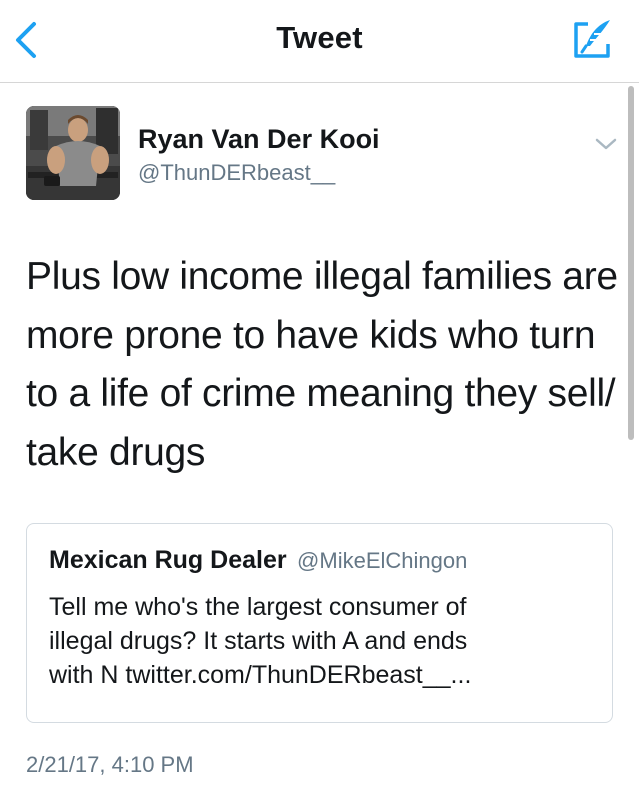 The width and height of the screenshot is (639, 798). I want to click on more-options-button, so click(606, 144).